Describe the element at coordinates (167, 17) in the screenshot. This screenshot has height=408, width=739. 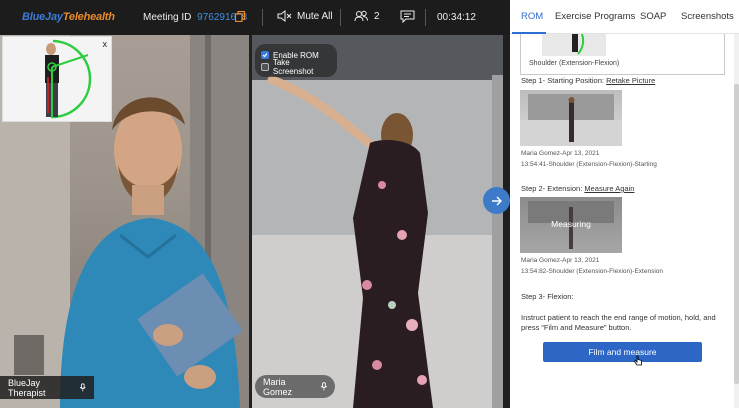
I see `meeting-id-label: Meeting ID` at that location.